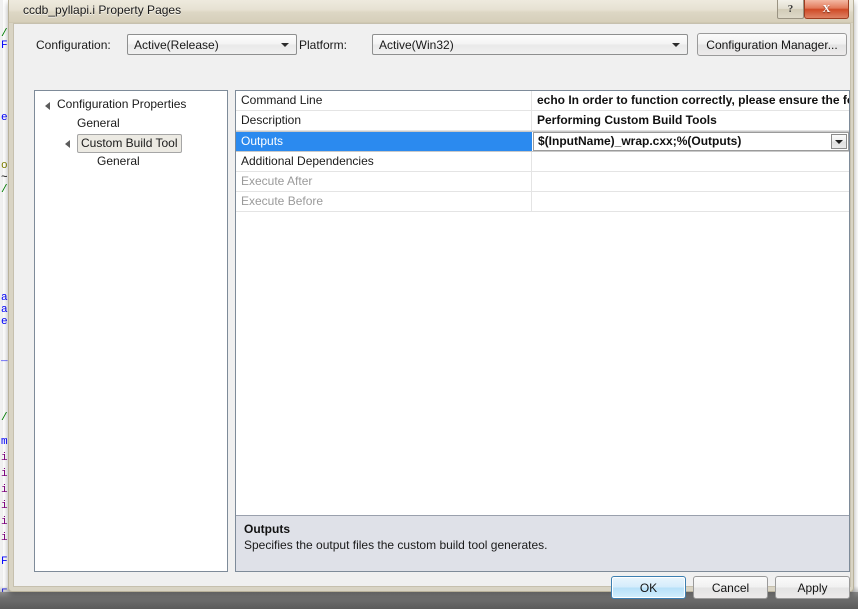 This screenshot has height=609, width=858. What do you see at coordinates (4, 178) in the screenshot?
I see `code-fragment: ~` at bounding box center [4, 178].